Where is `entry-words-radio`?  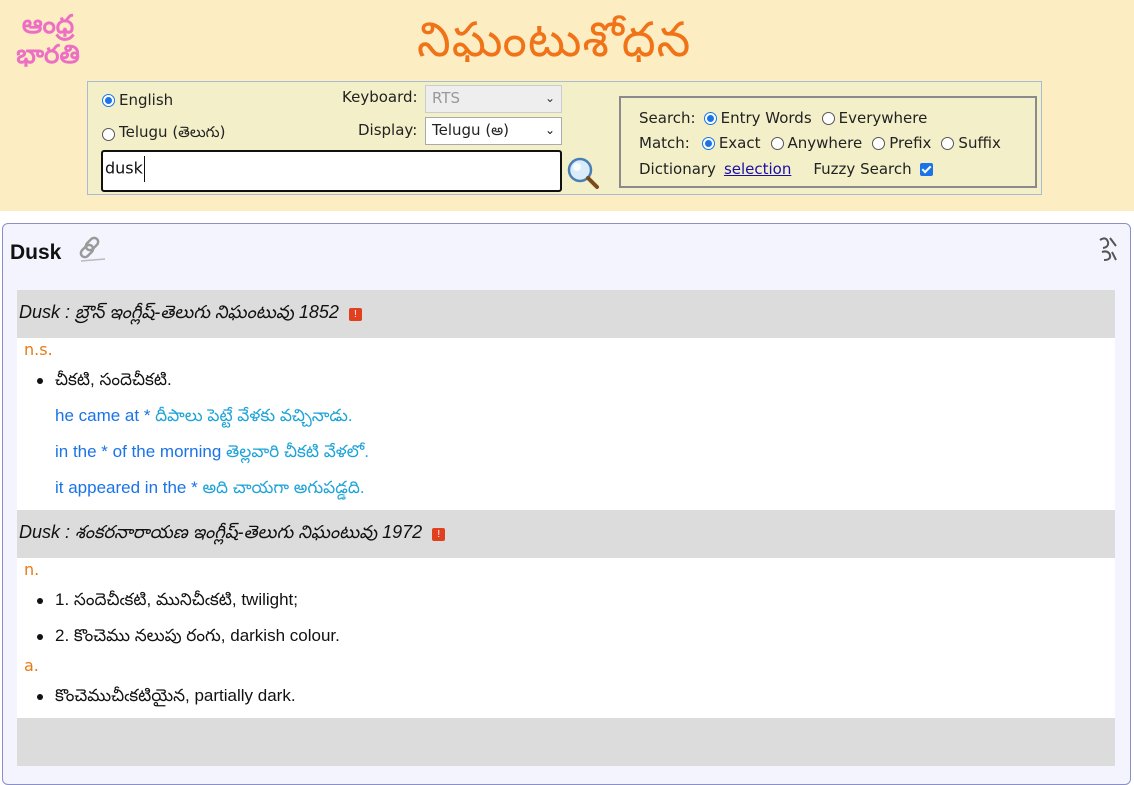
entry-words-radio is located at coordinates (710, 118).